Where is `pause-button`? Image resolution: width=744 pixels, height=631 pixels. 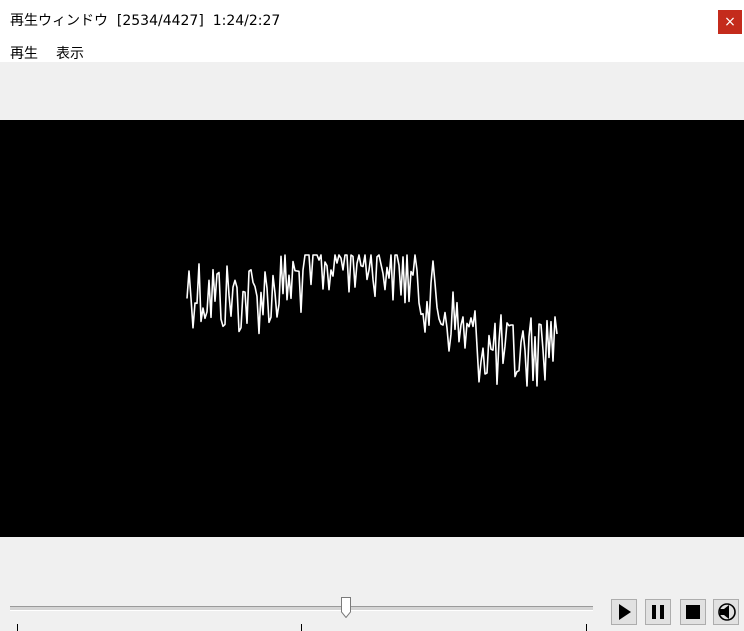
pause-button is located at coordinates (658, 612).